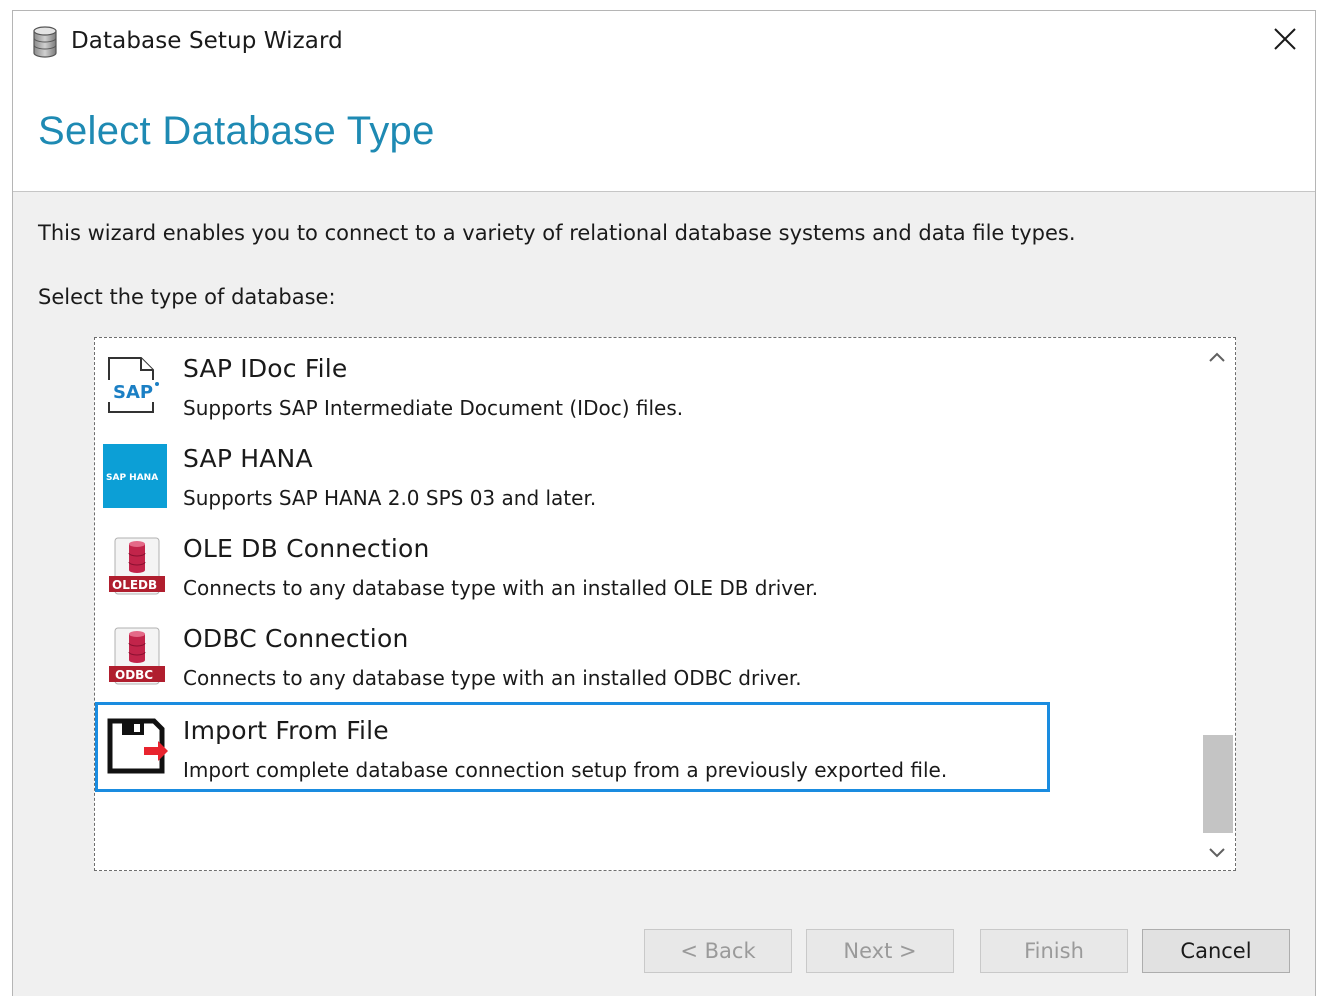  What do you see at coordinates (248, 458) in the screenshot?
I see `item-title: SAP HANA` at bounding box center [248, 458].